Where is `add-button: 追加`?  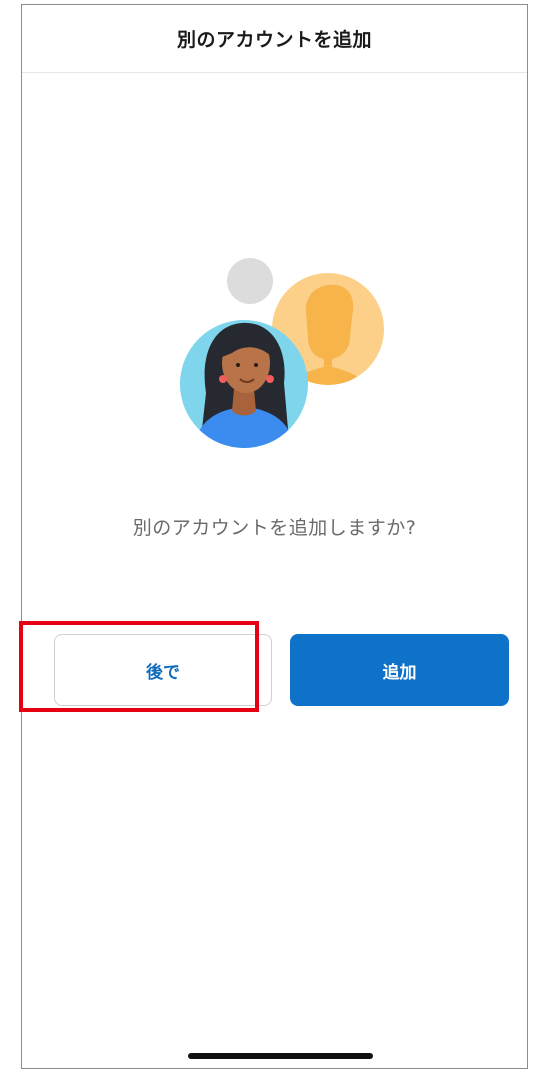 add-button: 追加 is located at coordinates (399, 670).